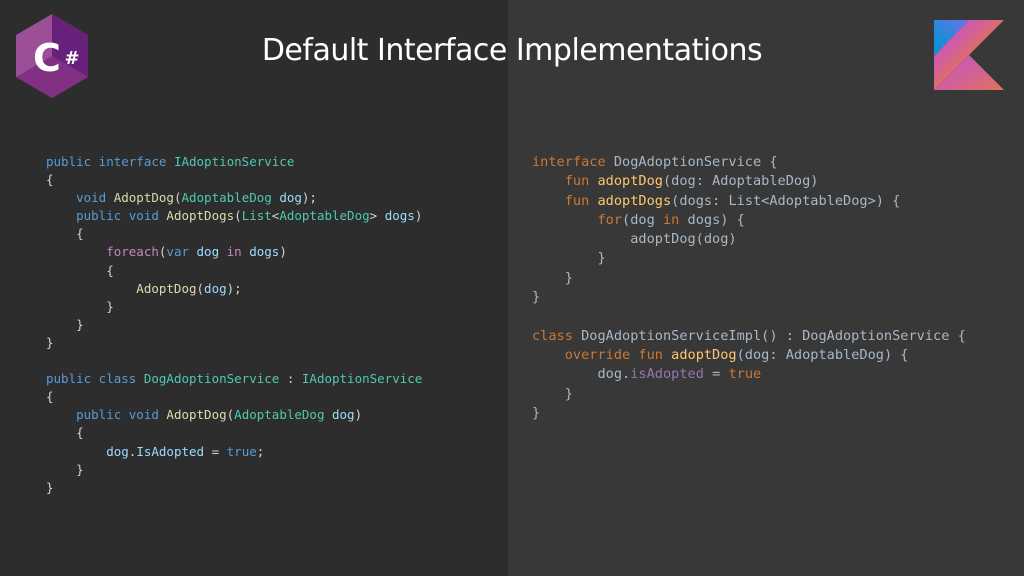 The height and width of the screenshot is (576, 1024). I want to click on code-token: (dog, so click(642, 219).